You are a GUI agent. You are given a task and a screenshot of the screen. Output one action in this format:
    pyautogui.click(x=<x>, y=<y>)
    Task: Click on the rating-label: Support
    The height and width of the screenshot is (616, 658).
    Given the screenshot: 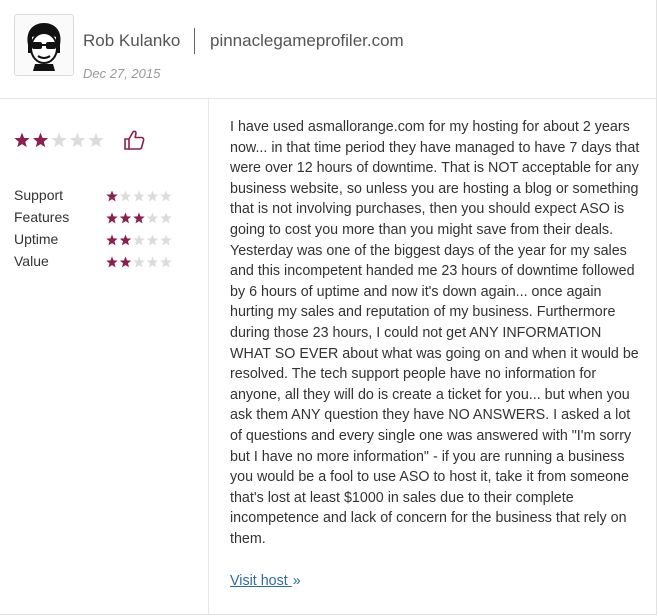 What is the action you would take?
    pyautogui.click(x=39, y=195)
    